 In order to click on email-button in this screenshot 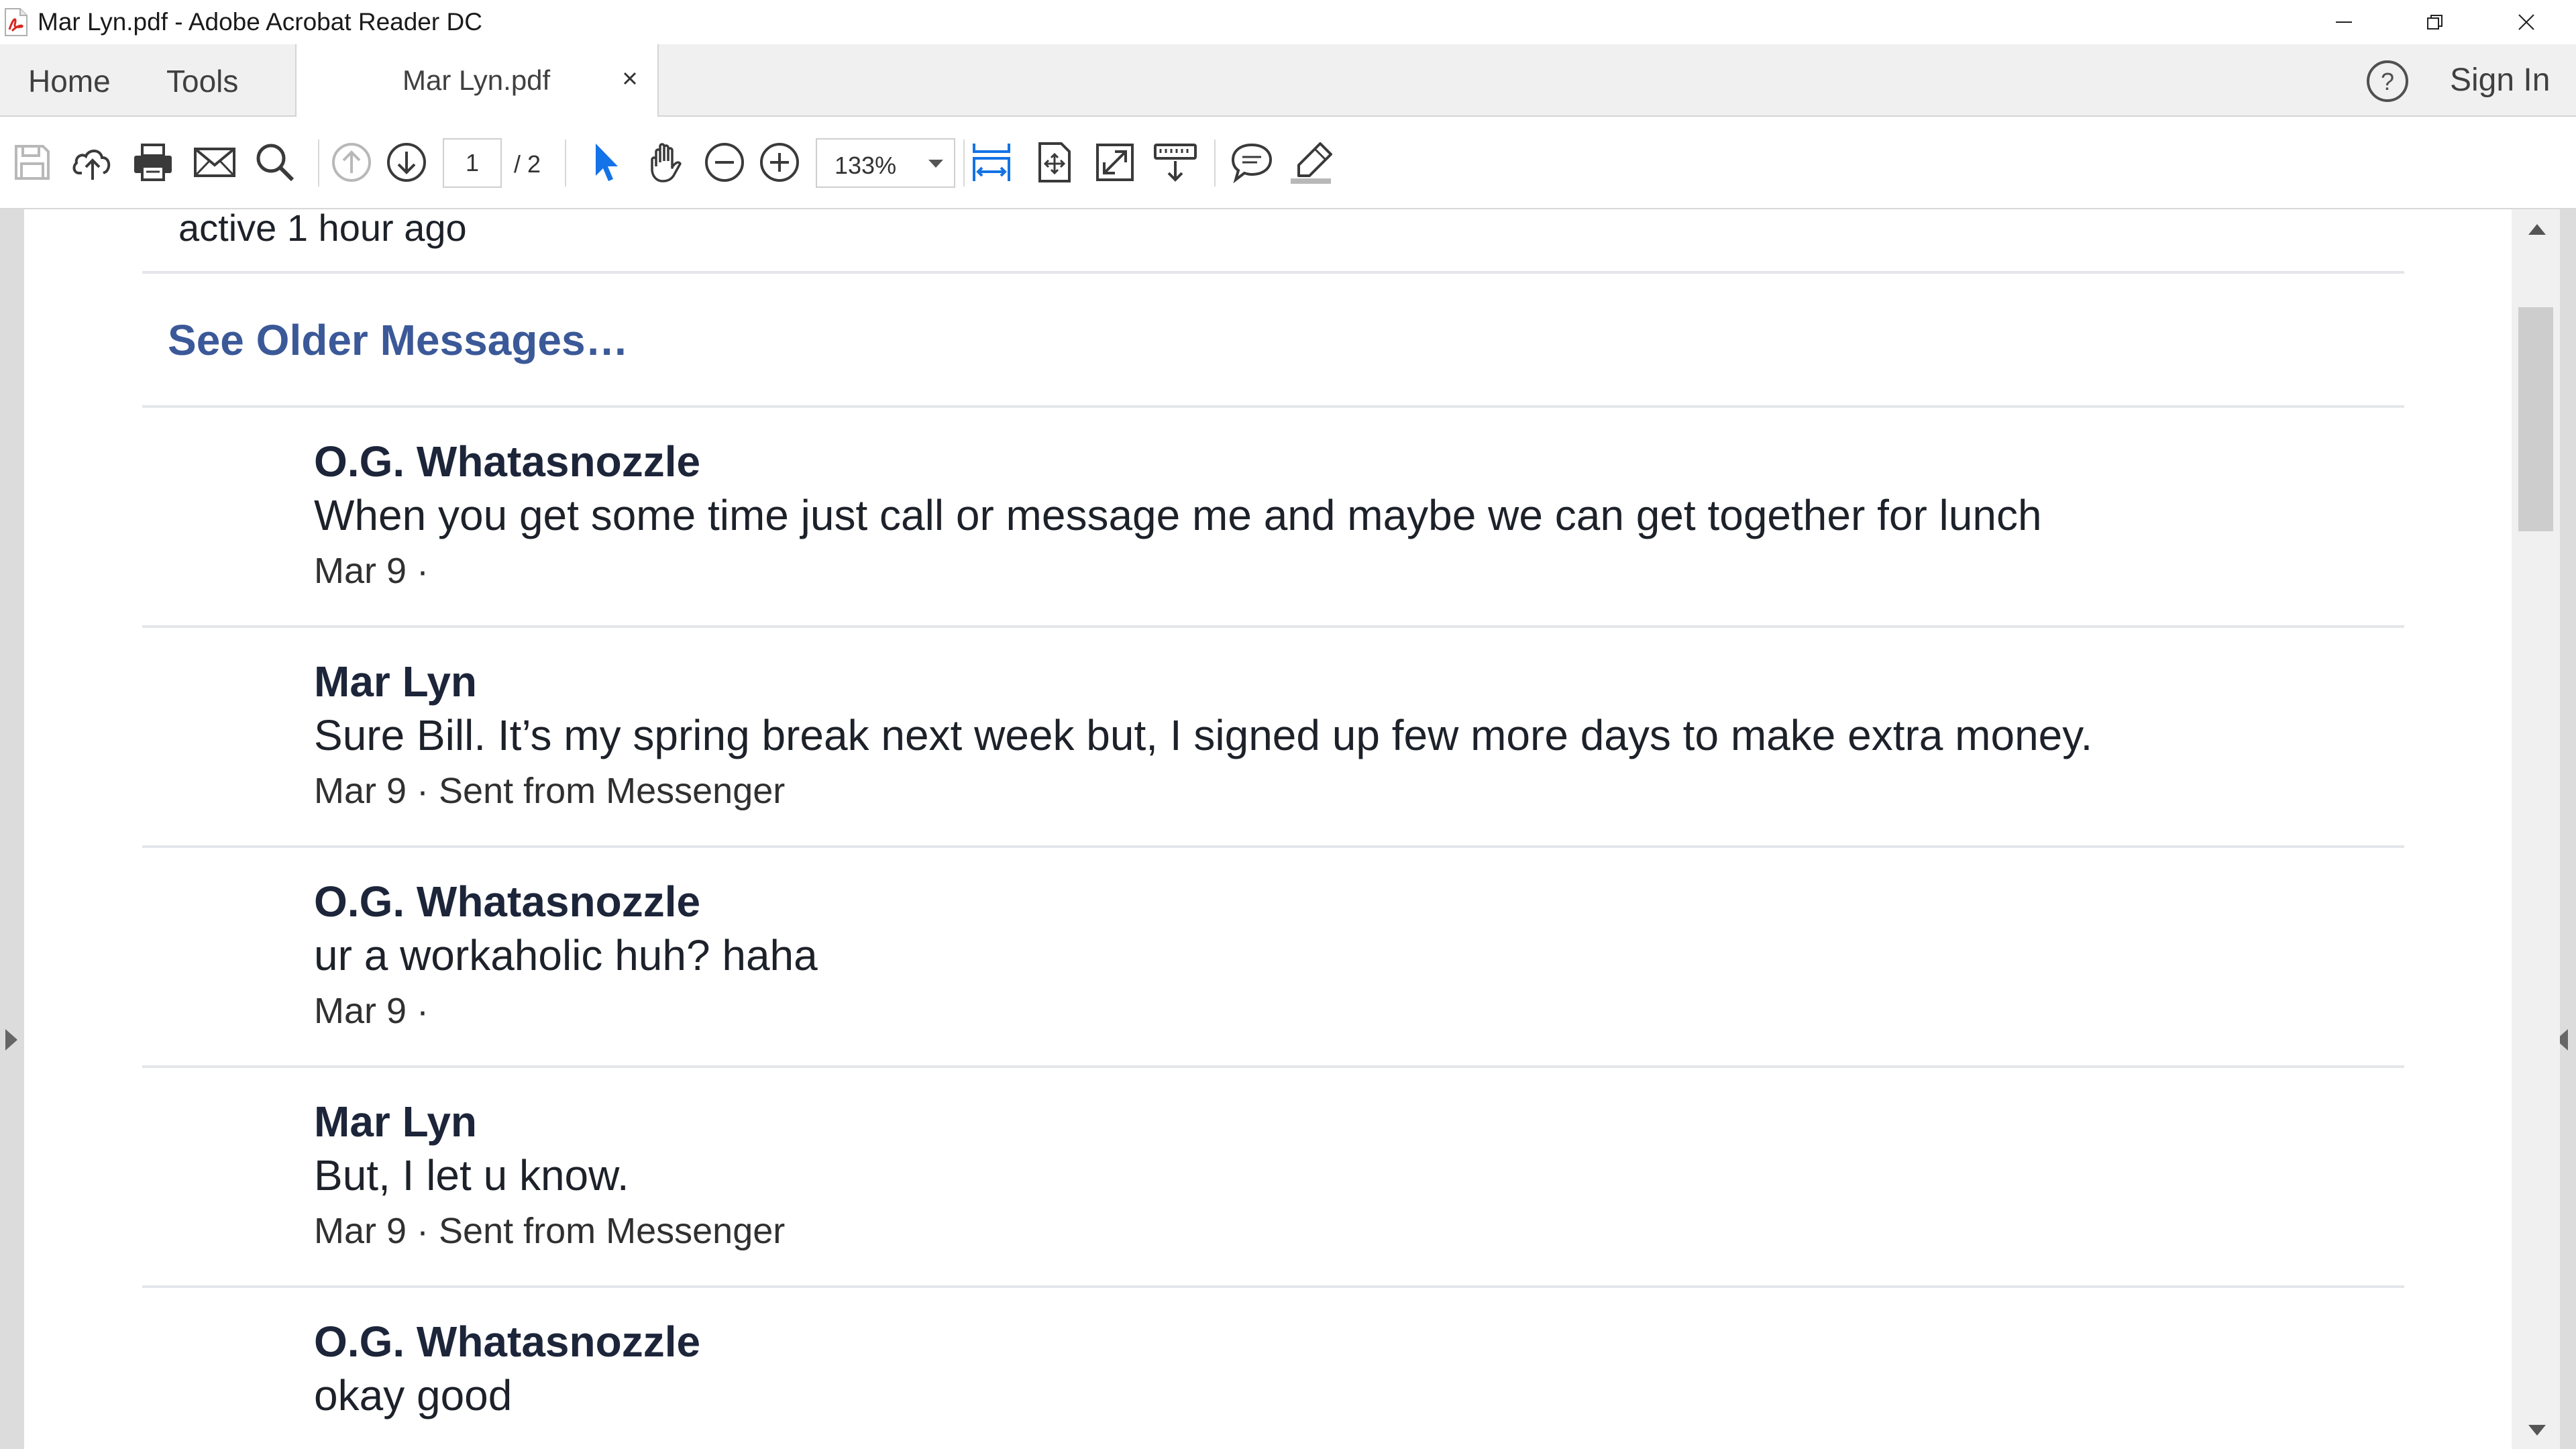, I will do `click(214, 162)`.